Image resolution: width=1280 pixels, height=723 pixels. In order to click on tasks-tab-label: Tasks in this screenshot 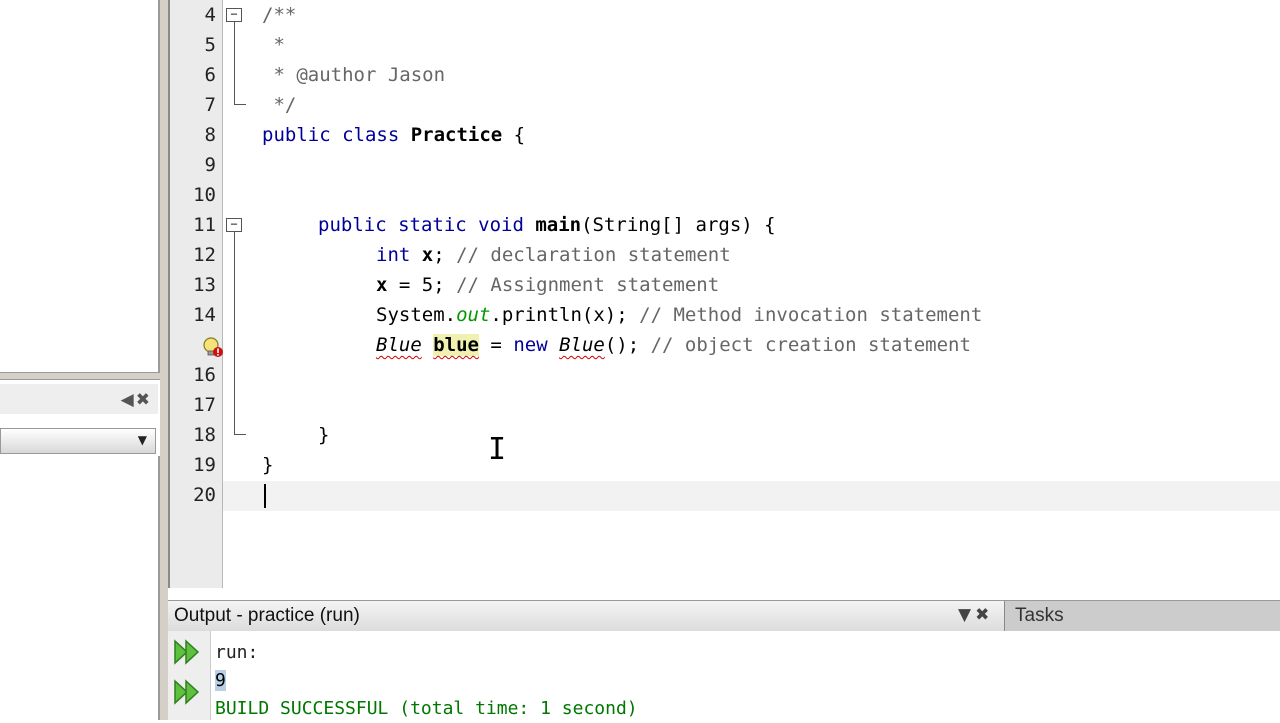, I will do `click(1039, 615)`.